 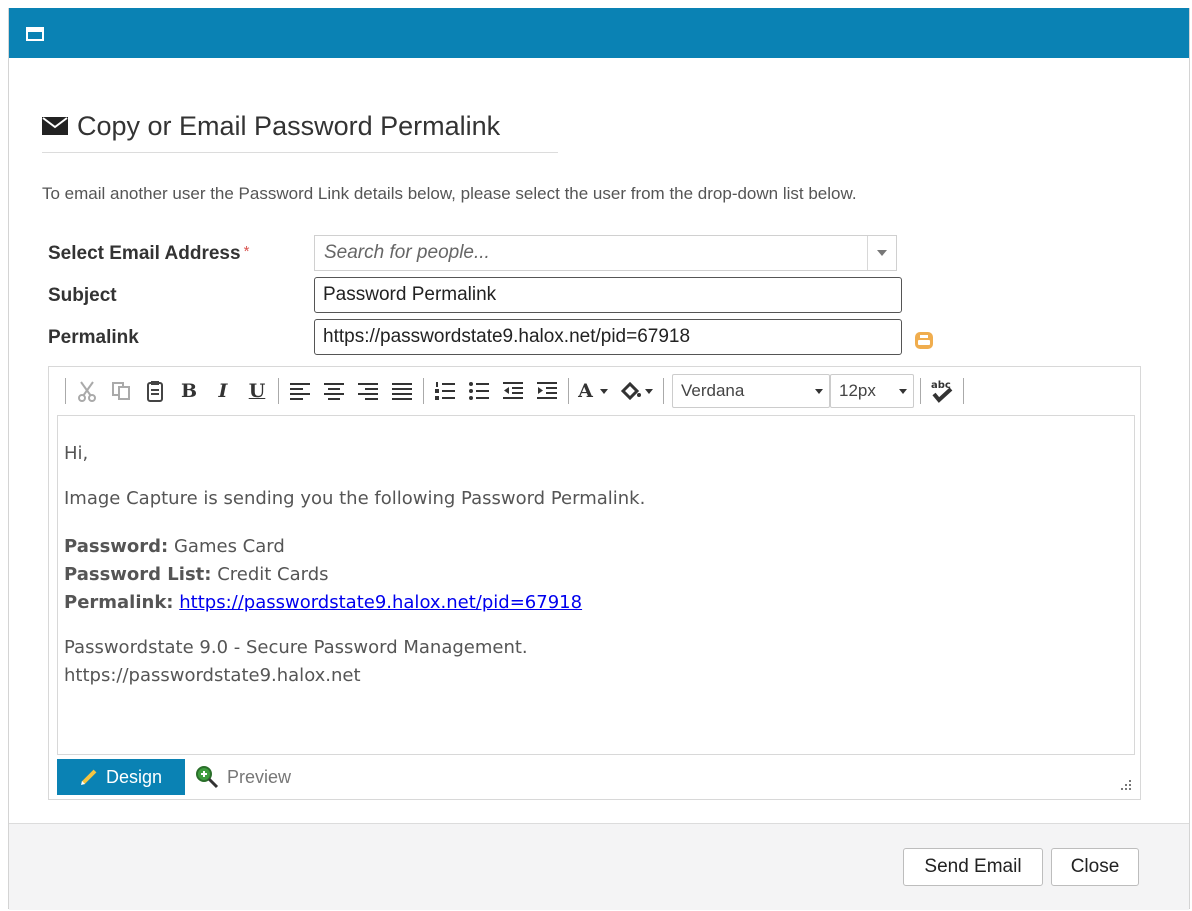 What do you see at coordinates (596, 777) in the screenshot?
I see `editor-mode-bar: Design Preview` at bounding box center [596, 777].